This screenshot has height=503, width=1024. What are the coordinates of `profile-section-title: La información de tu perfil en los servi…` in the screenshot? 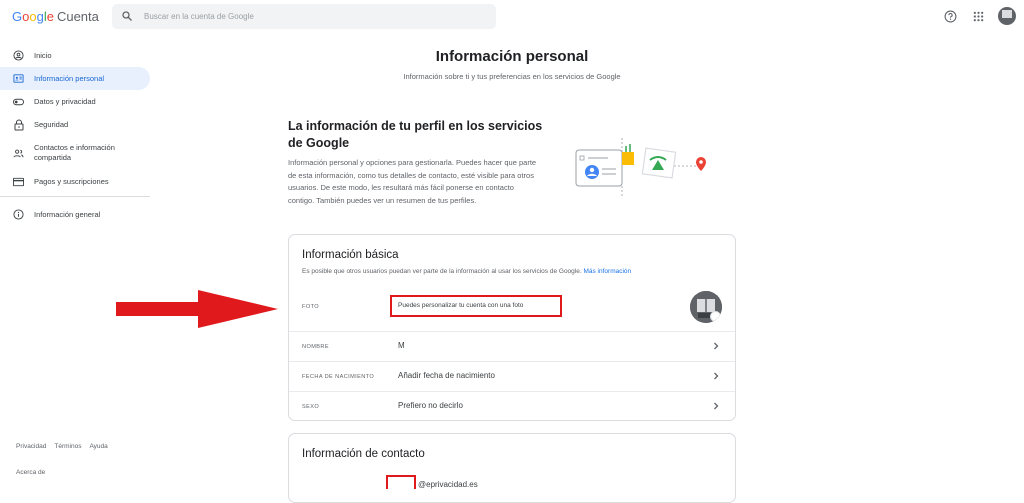 It's located at (415, 134).